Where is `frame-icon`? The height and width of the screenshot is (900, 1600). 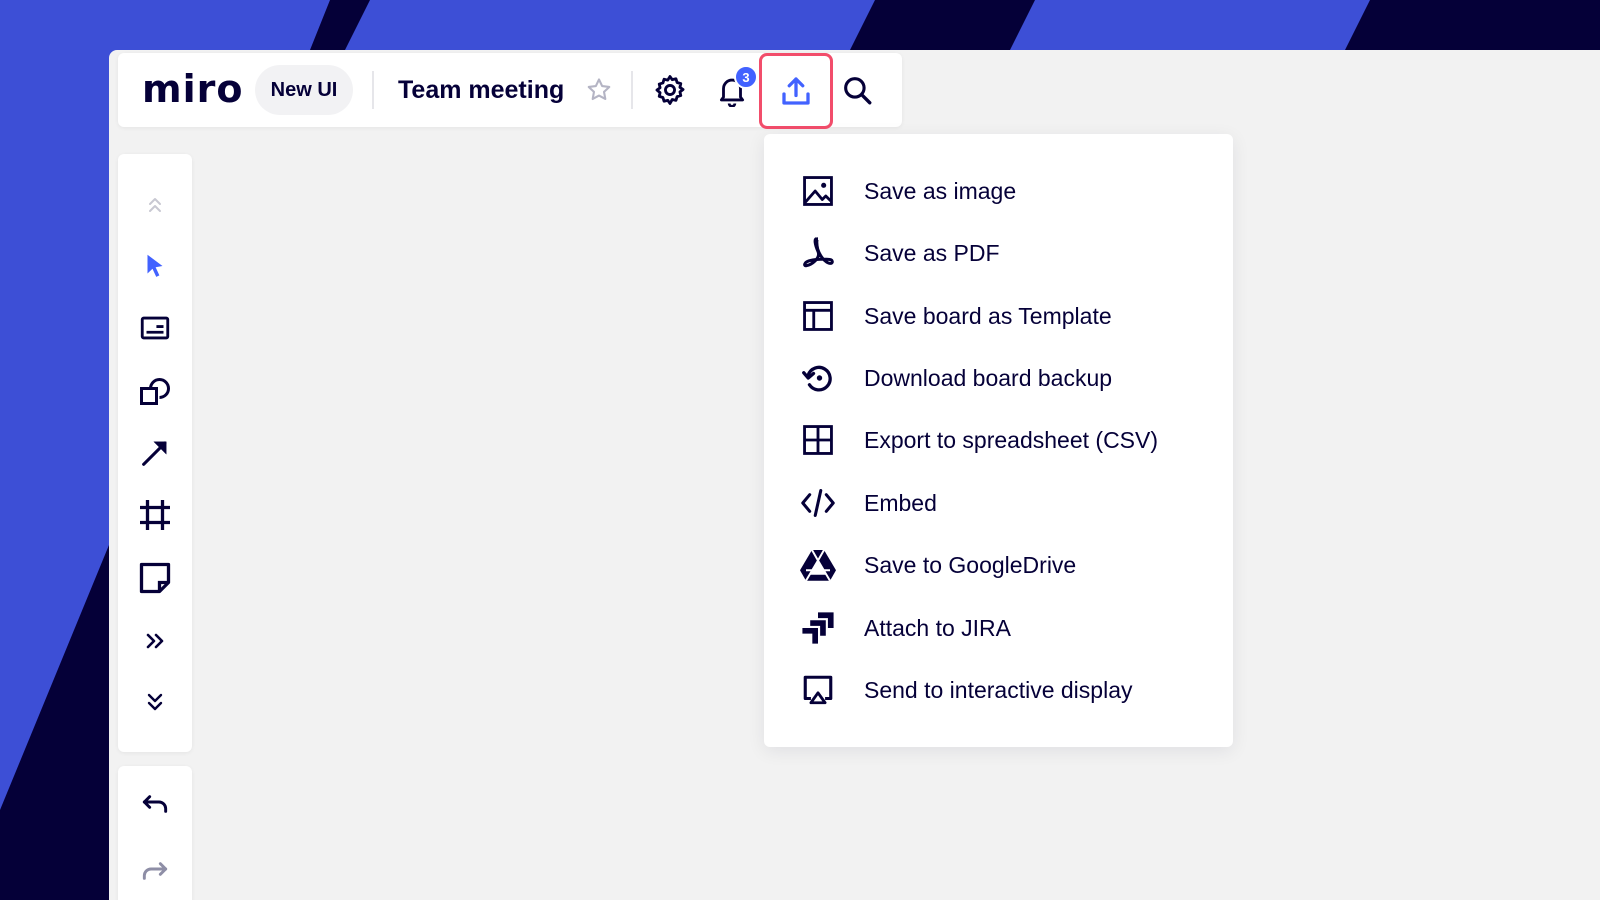
frame-icon is located at coordinates (155, 515).